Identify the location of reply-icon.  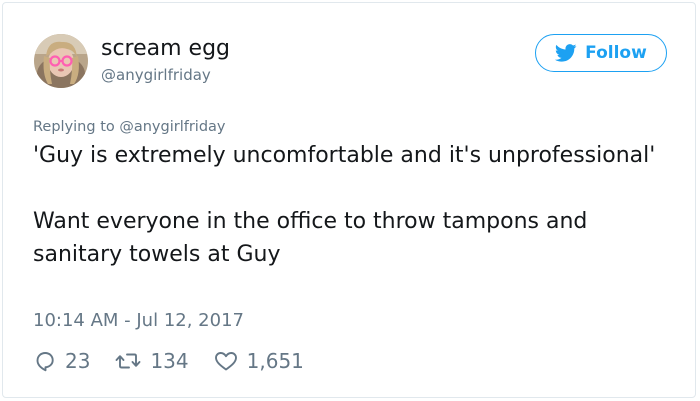
(45, 362).